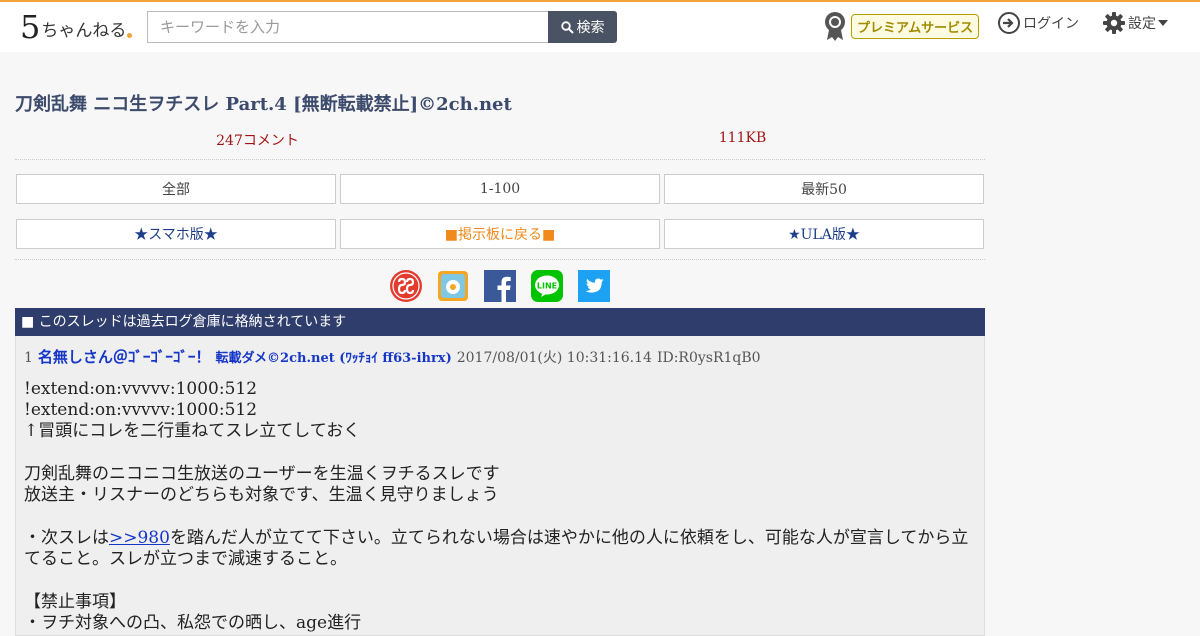  I want to click on login-label: ログイン, so click(1051, 24).